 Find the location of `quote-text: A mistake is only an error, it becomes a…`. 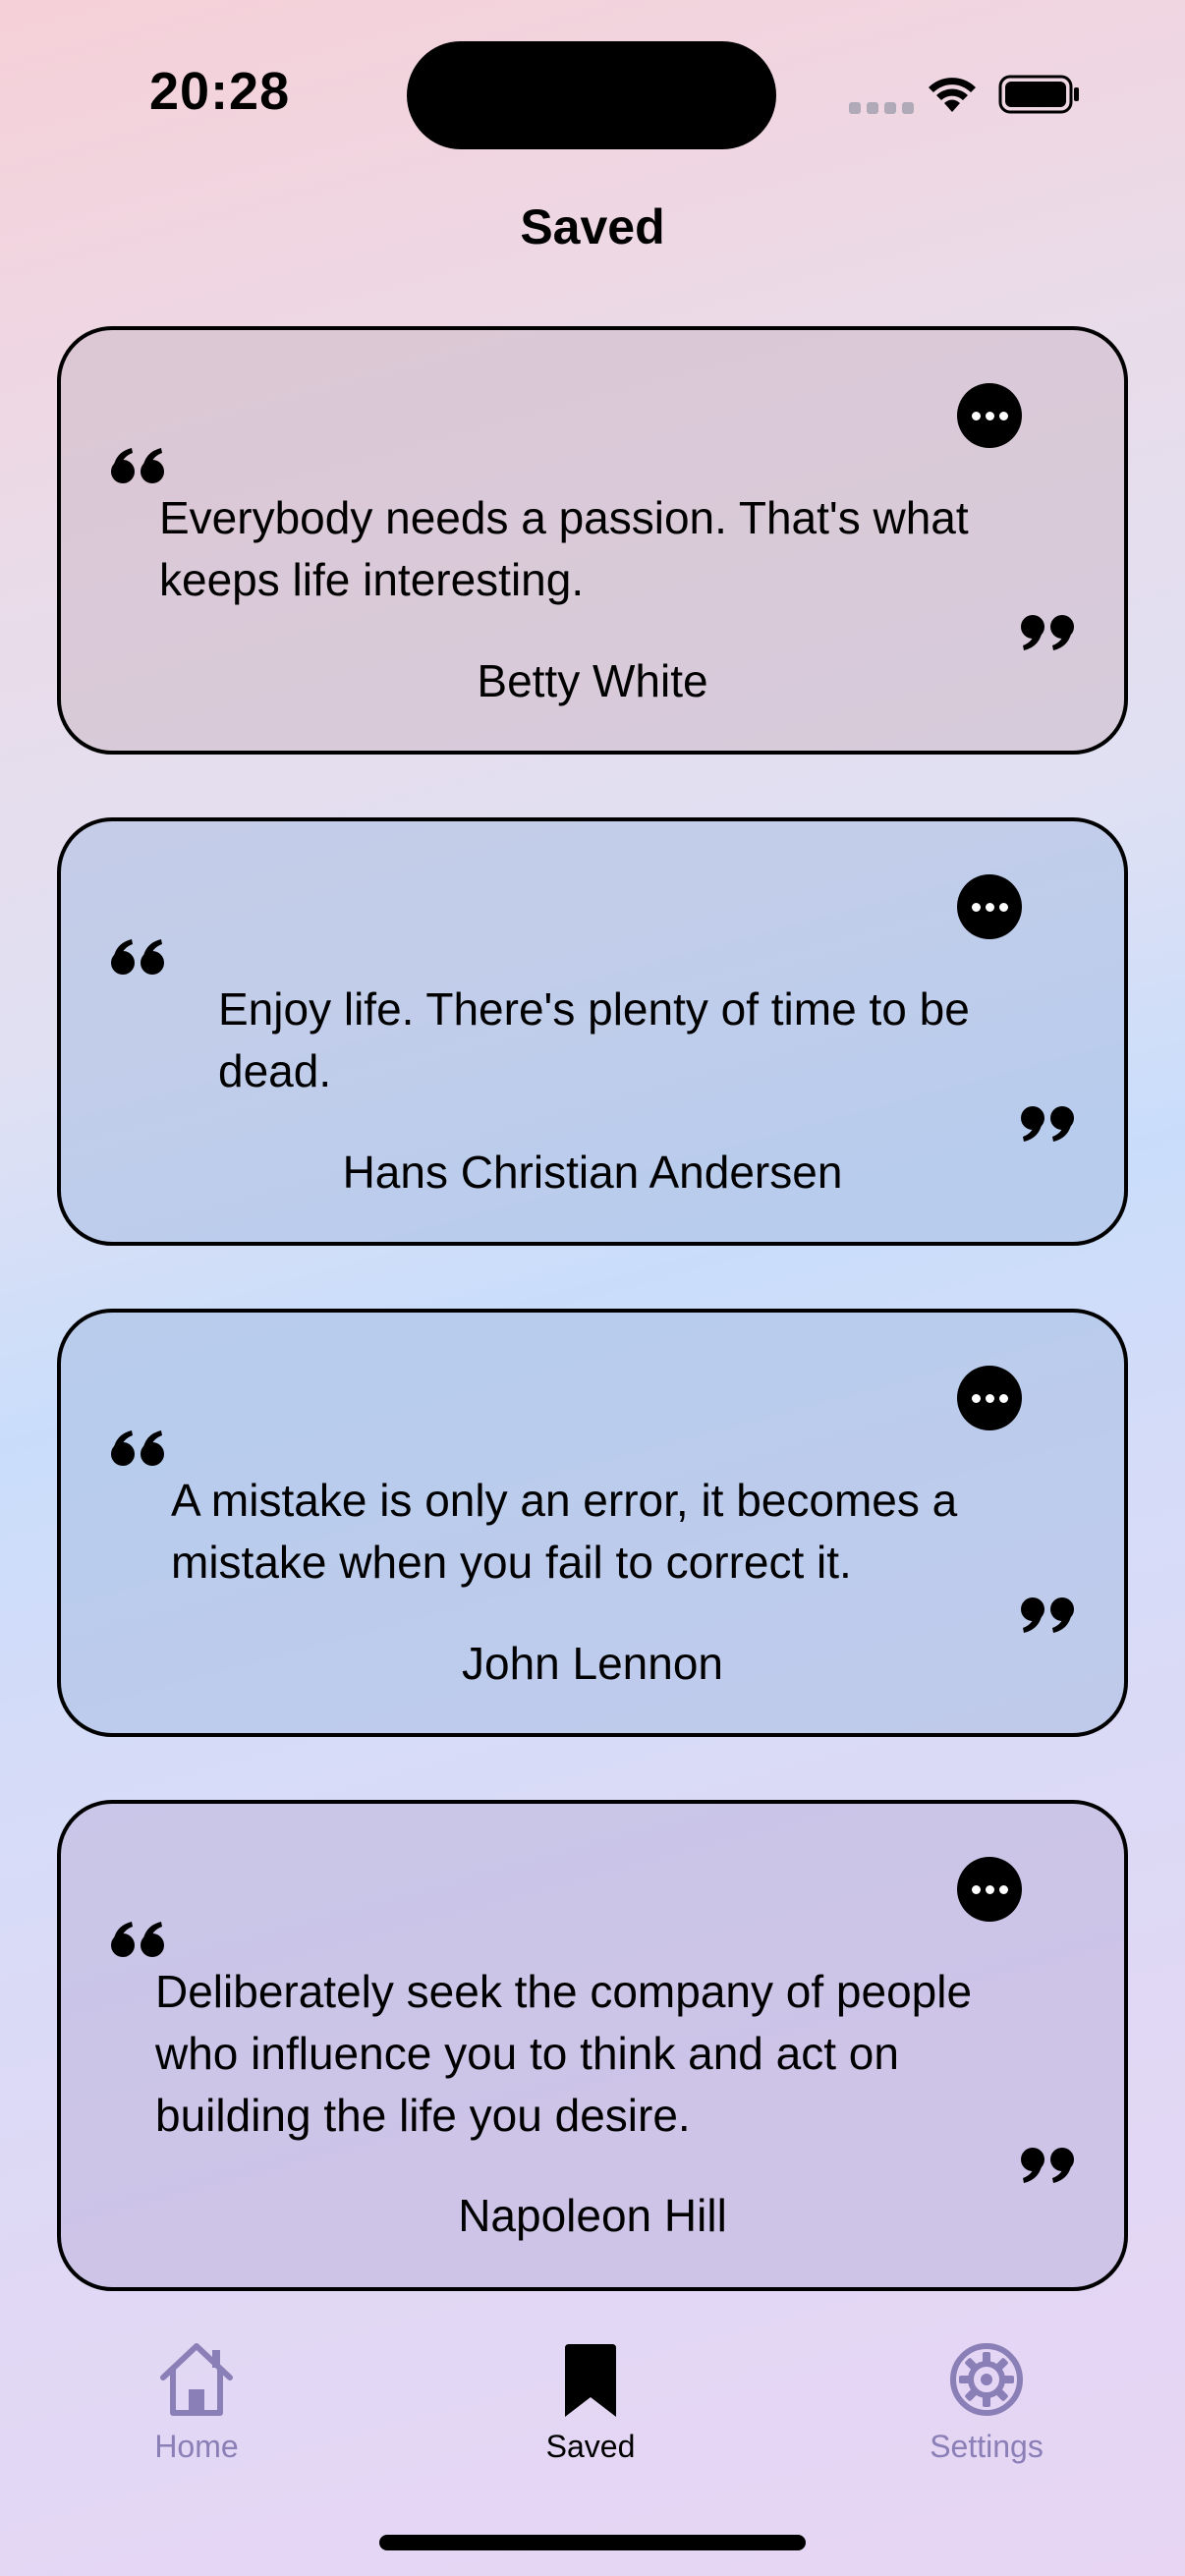

quote-text: A mistake is only an error, it becomes a… is located at coordinates (565, 1531).